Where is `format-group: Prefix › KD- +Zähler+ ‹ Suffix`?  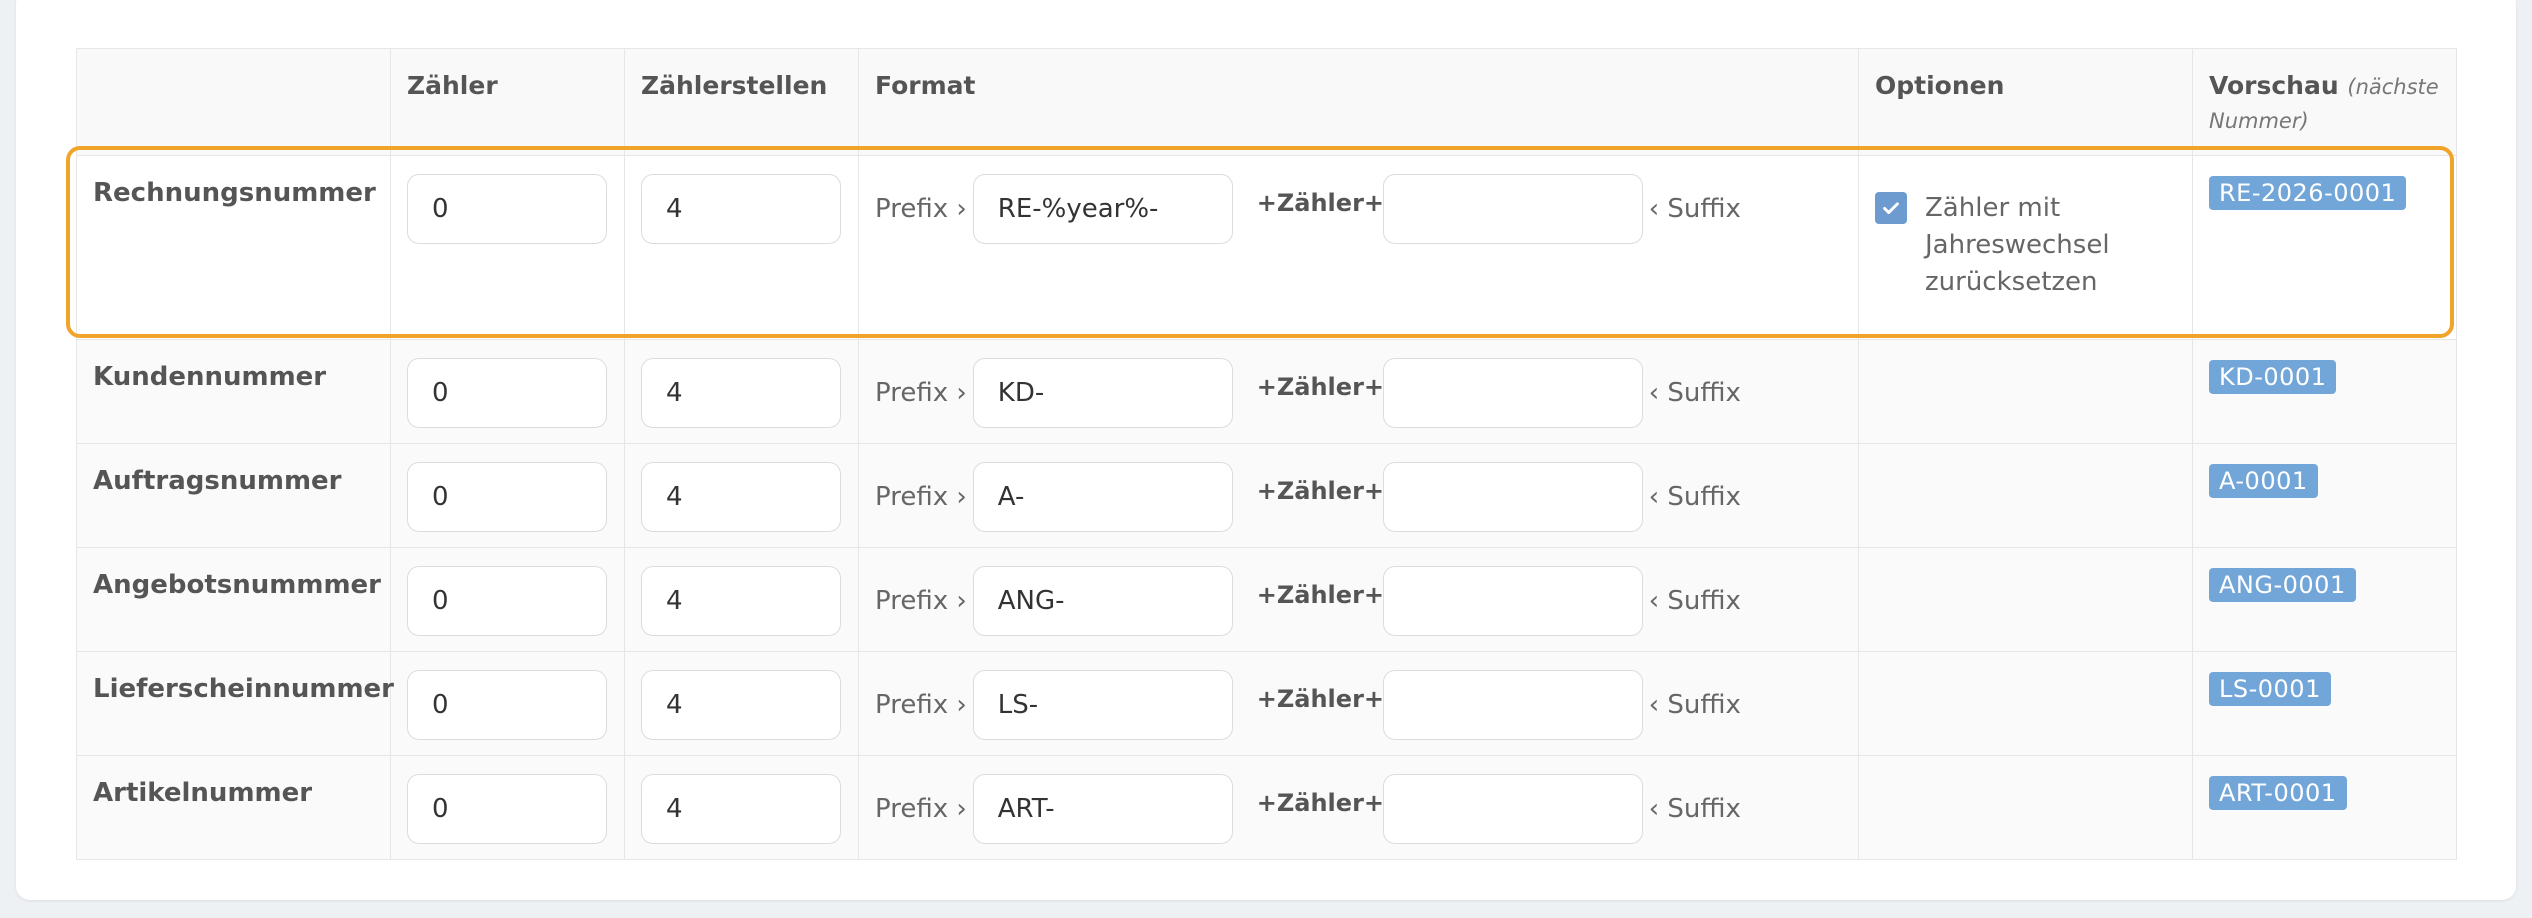
format-group: Prefix › KD- +Zähler+ ‹ Suffix is located at coordinates (1358, 384).